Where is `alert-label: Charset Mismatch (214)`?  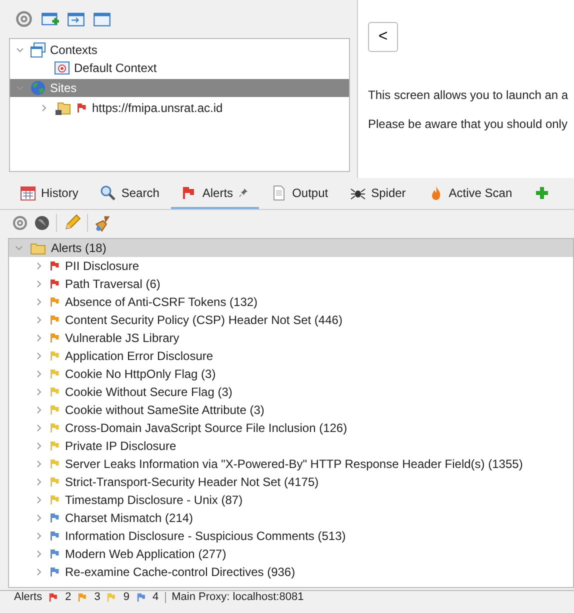 alert-label: Charset Mismatch (214) is located at coordinates (129, 518).